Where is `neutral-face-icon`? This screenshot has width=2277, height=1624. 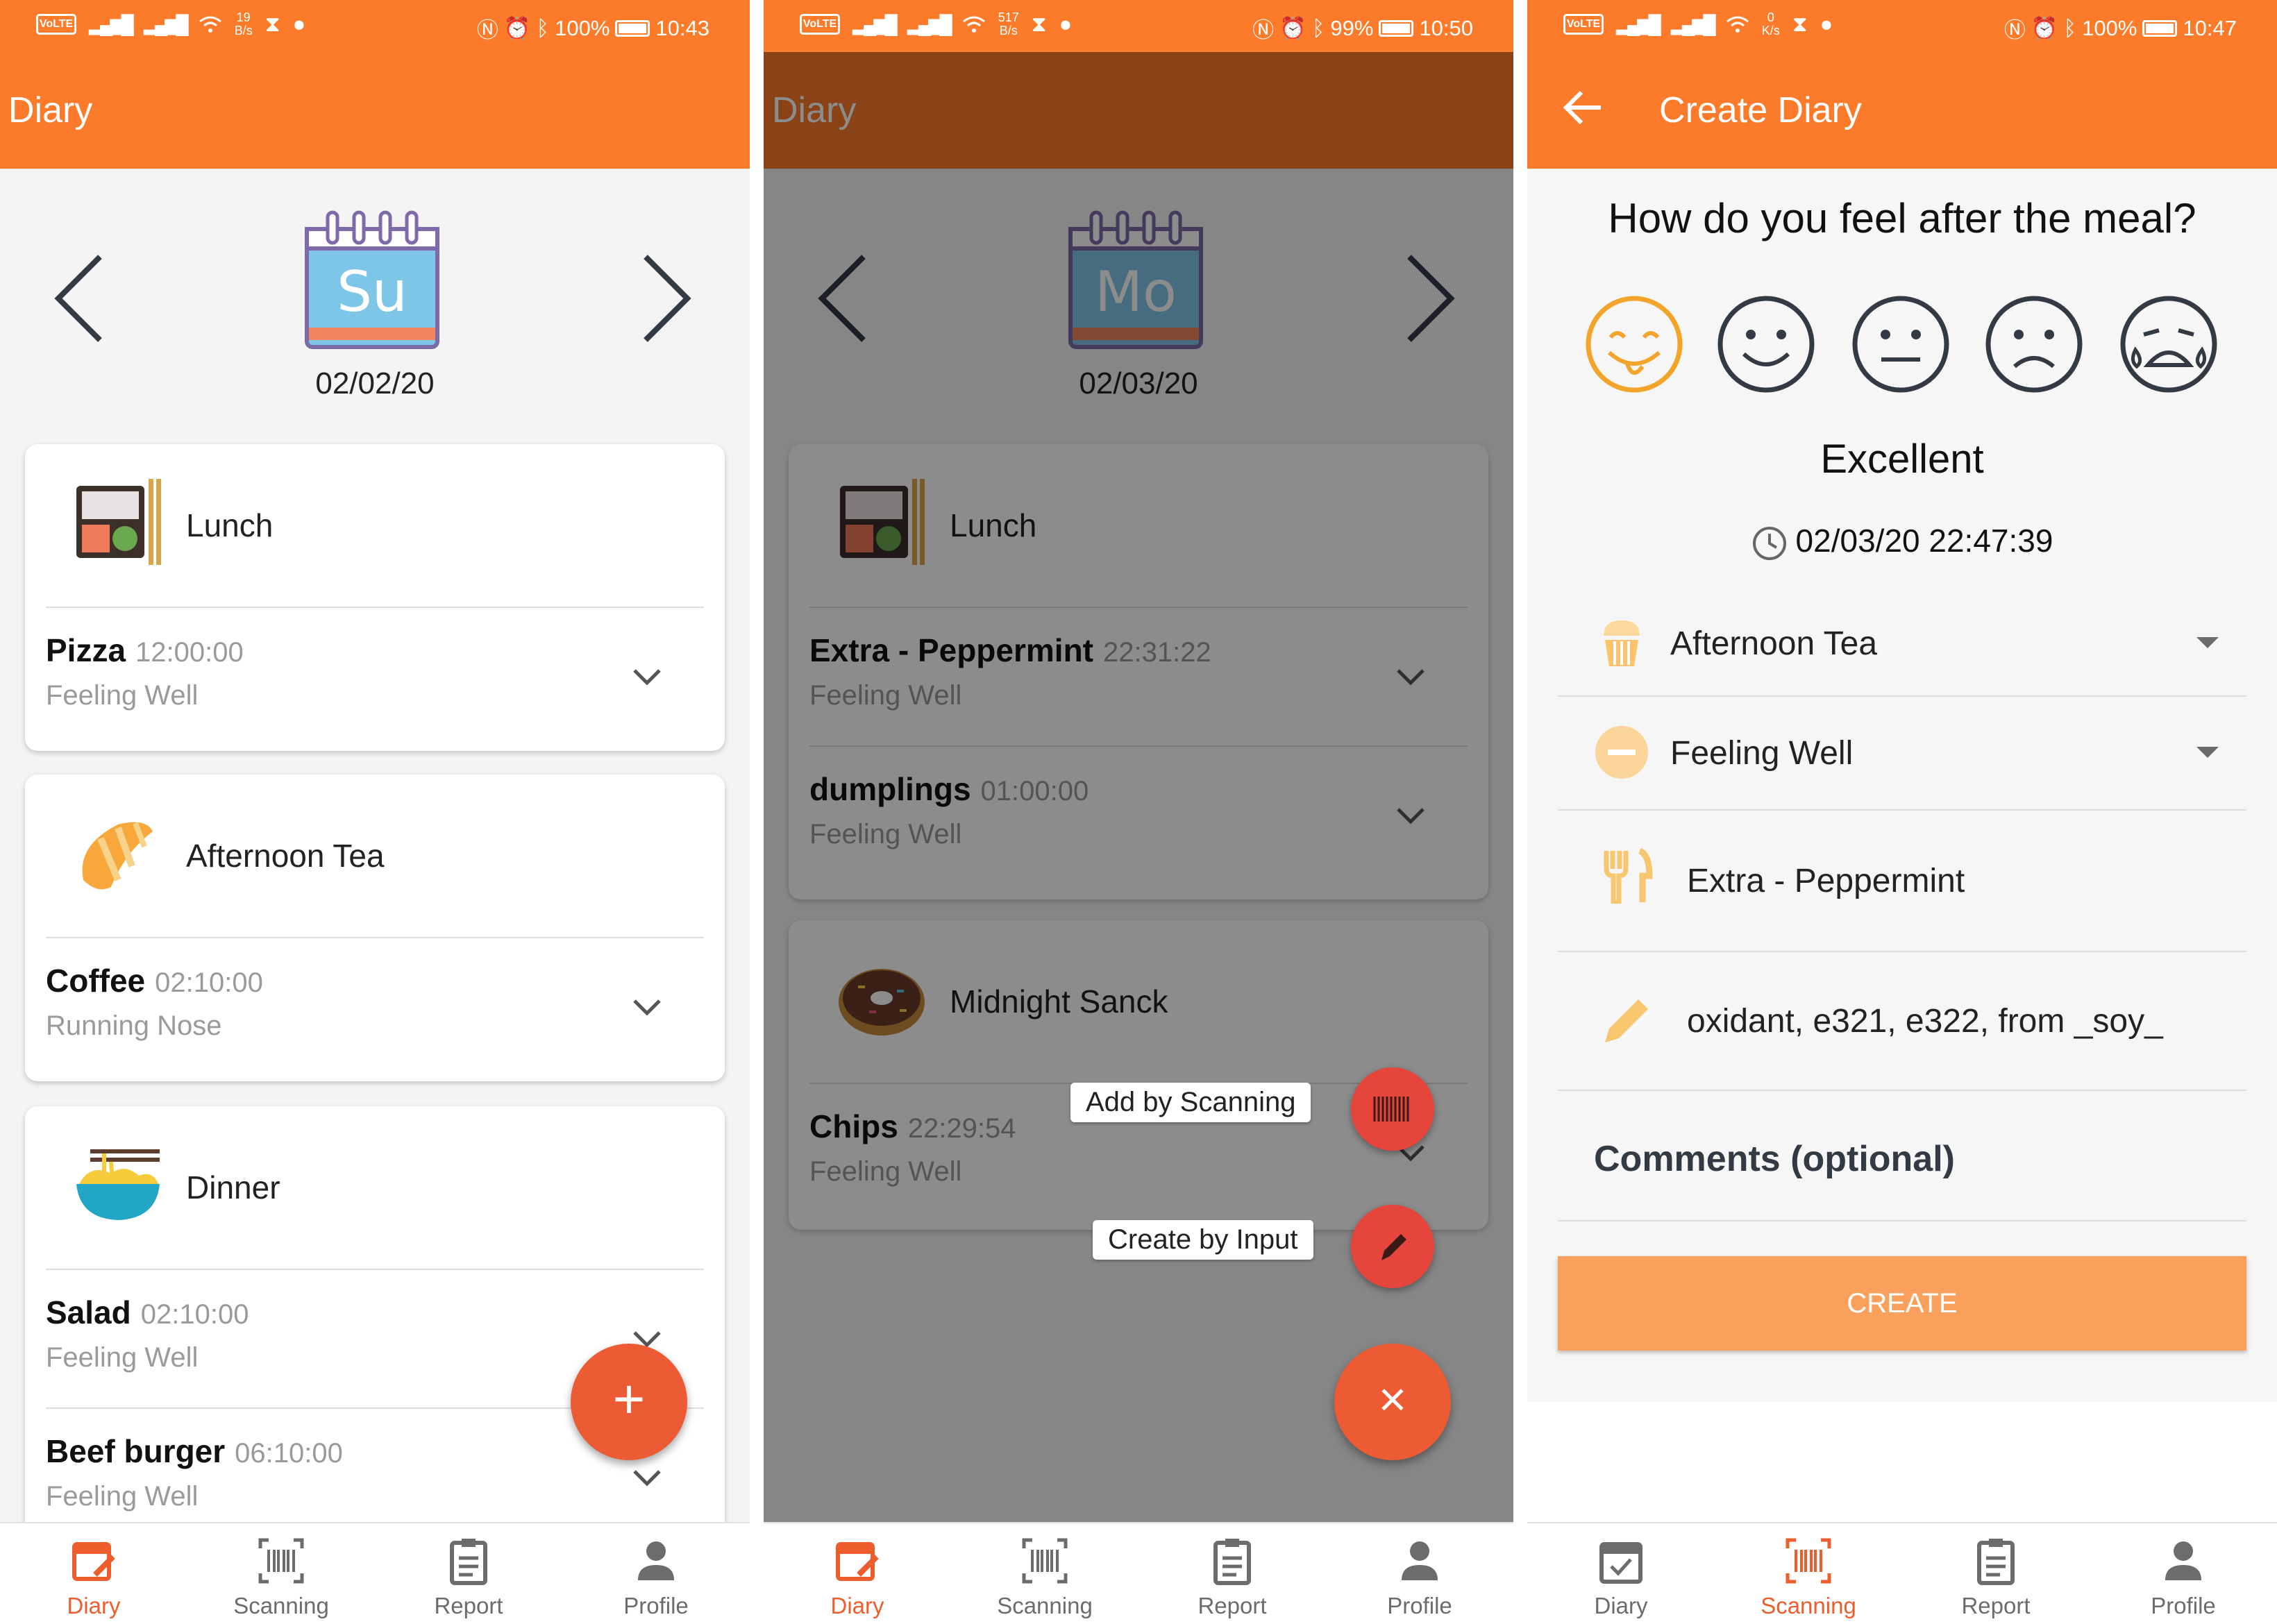 neutral-face-icon is located at coordinates (1901, 344).